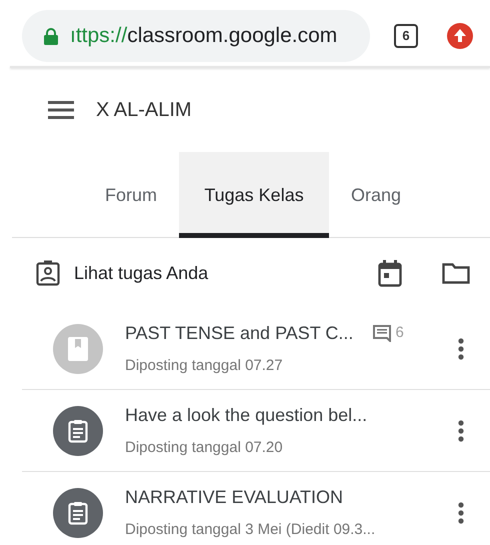  Describe the element at coordinates (144, 110) in the screenshot. I see `class-title: X AL-ALIM` at that location.